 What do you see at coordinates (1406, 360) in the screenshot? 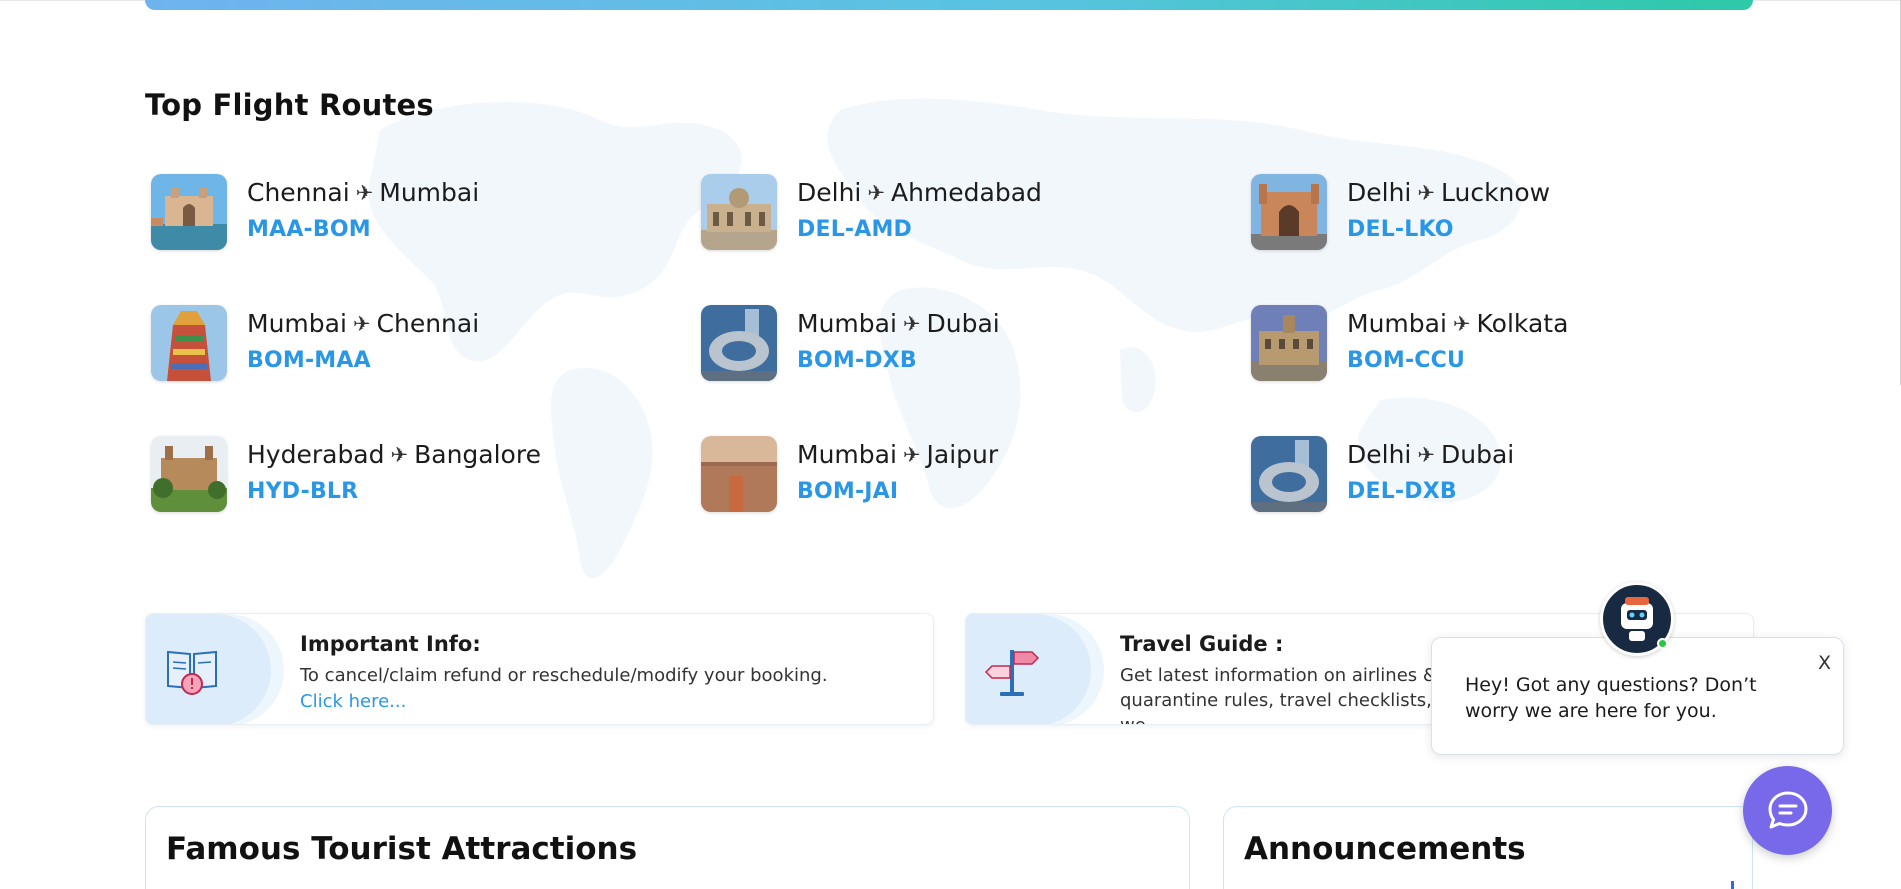
I see `route-code: BOM-CCU` at bounding box center [1406, 360].